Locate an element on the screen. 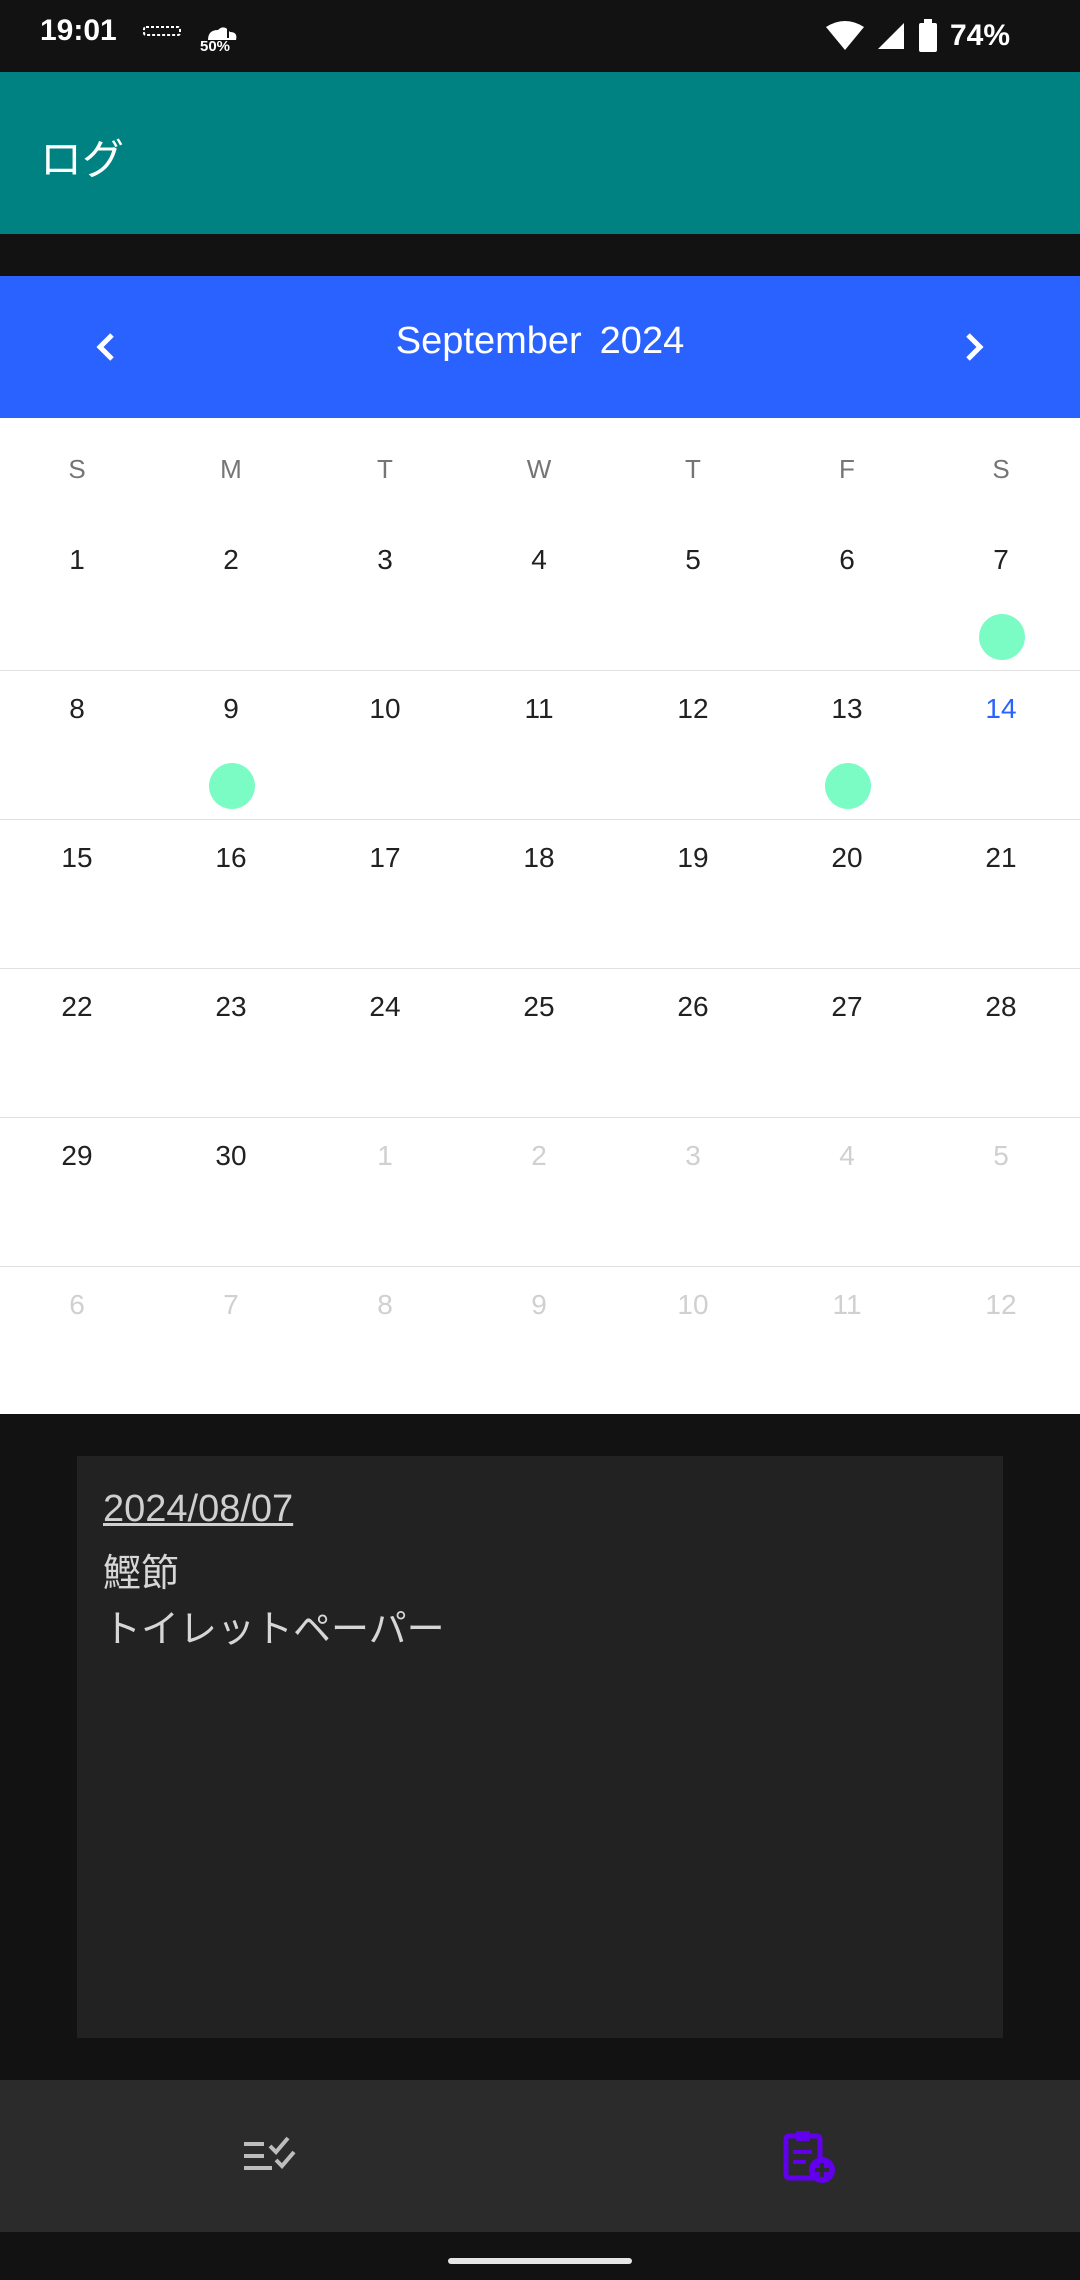 The height and width of the screenshot is (2280, 1080). calendar-day: 14 is located at coordinates (1001, 745).